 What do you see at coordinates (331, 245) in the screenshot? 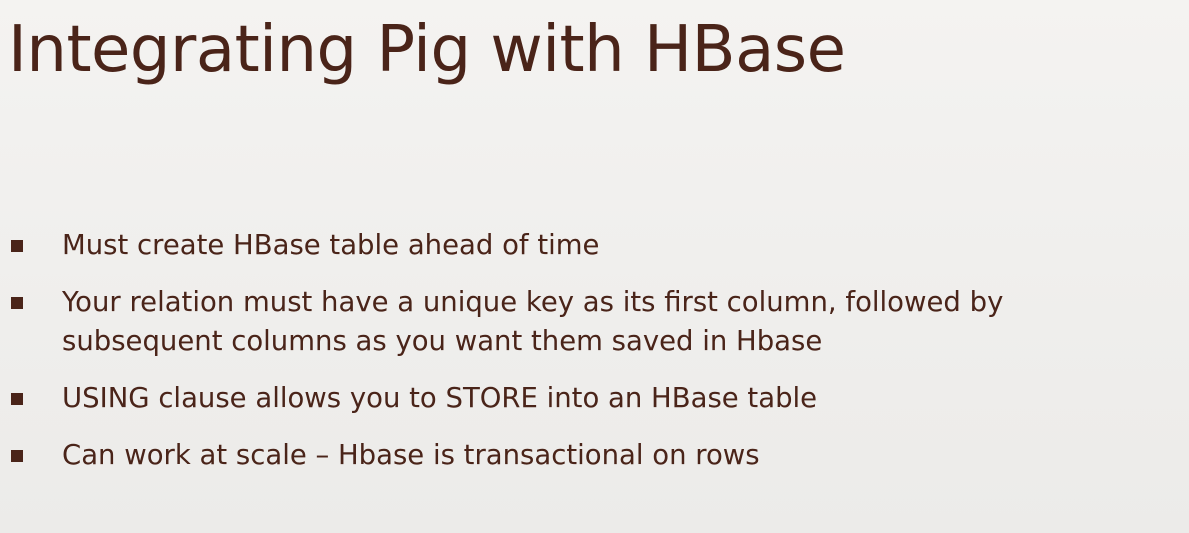
I see `bullet-text: Must create HBase table ahead of time` at bounding box center [331, 245].